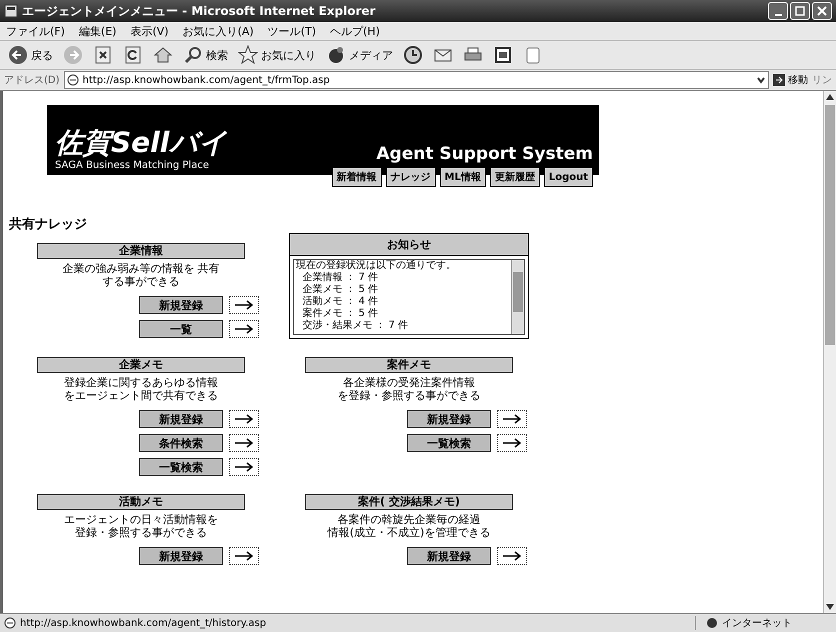  I want to click on panel-description: を登録・参照する事ができる, so click(409, 395).